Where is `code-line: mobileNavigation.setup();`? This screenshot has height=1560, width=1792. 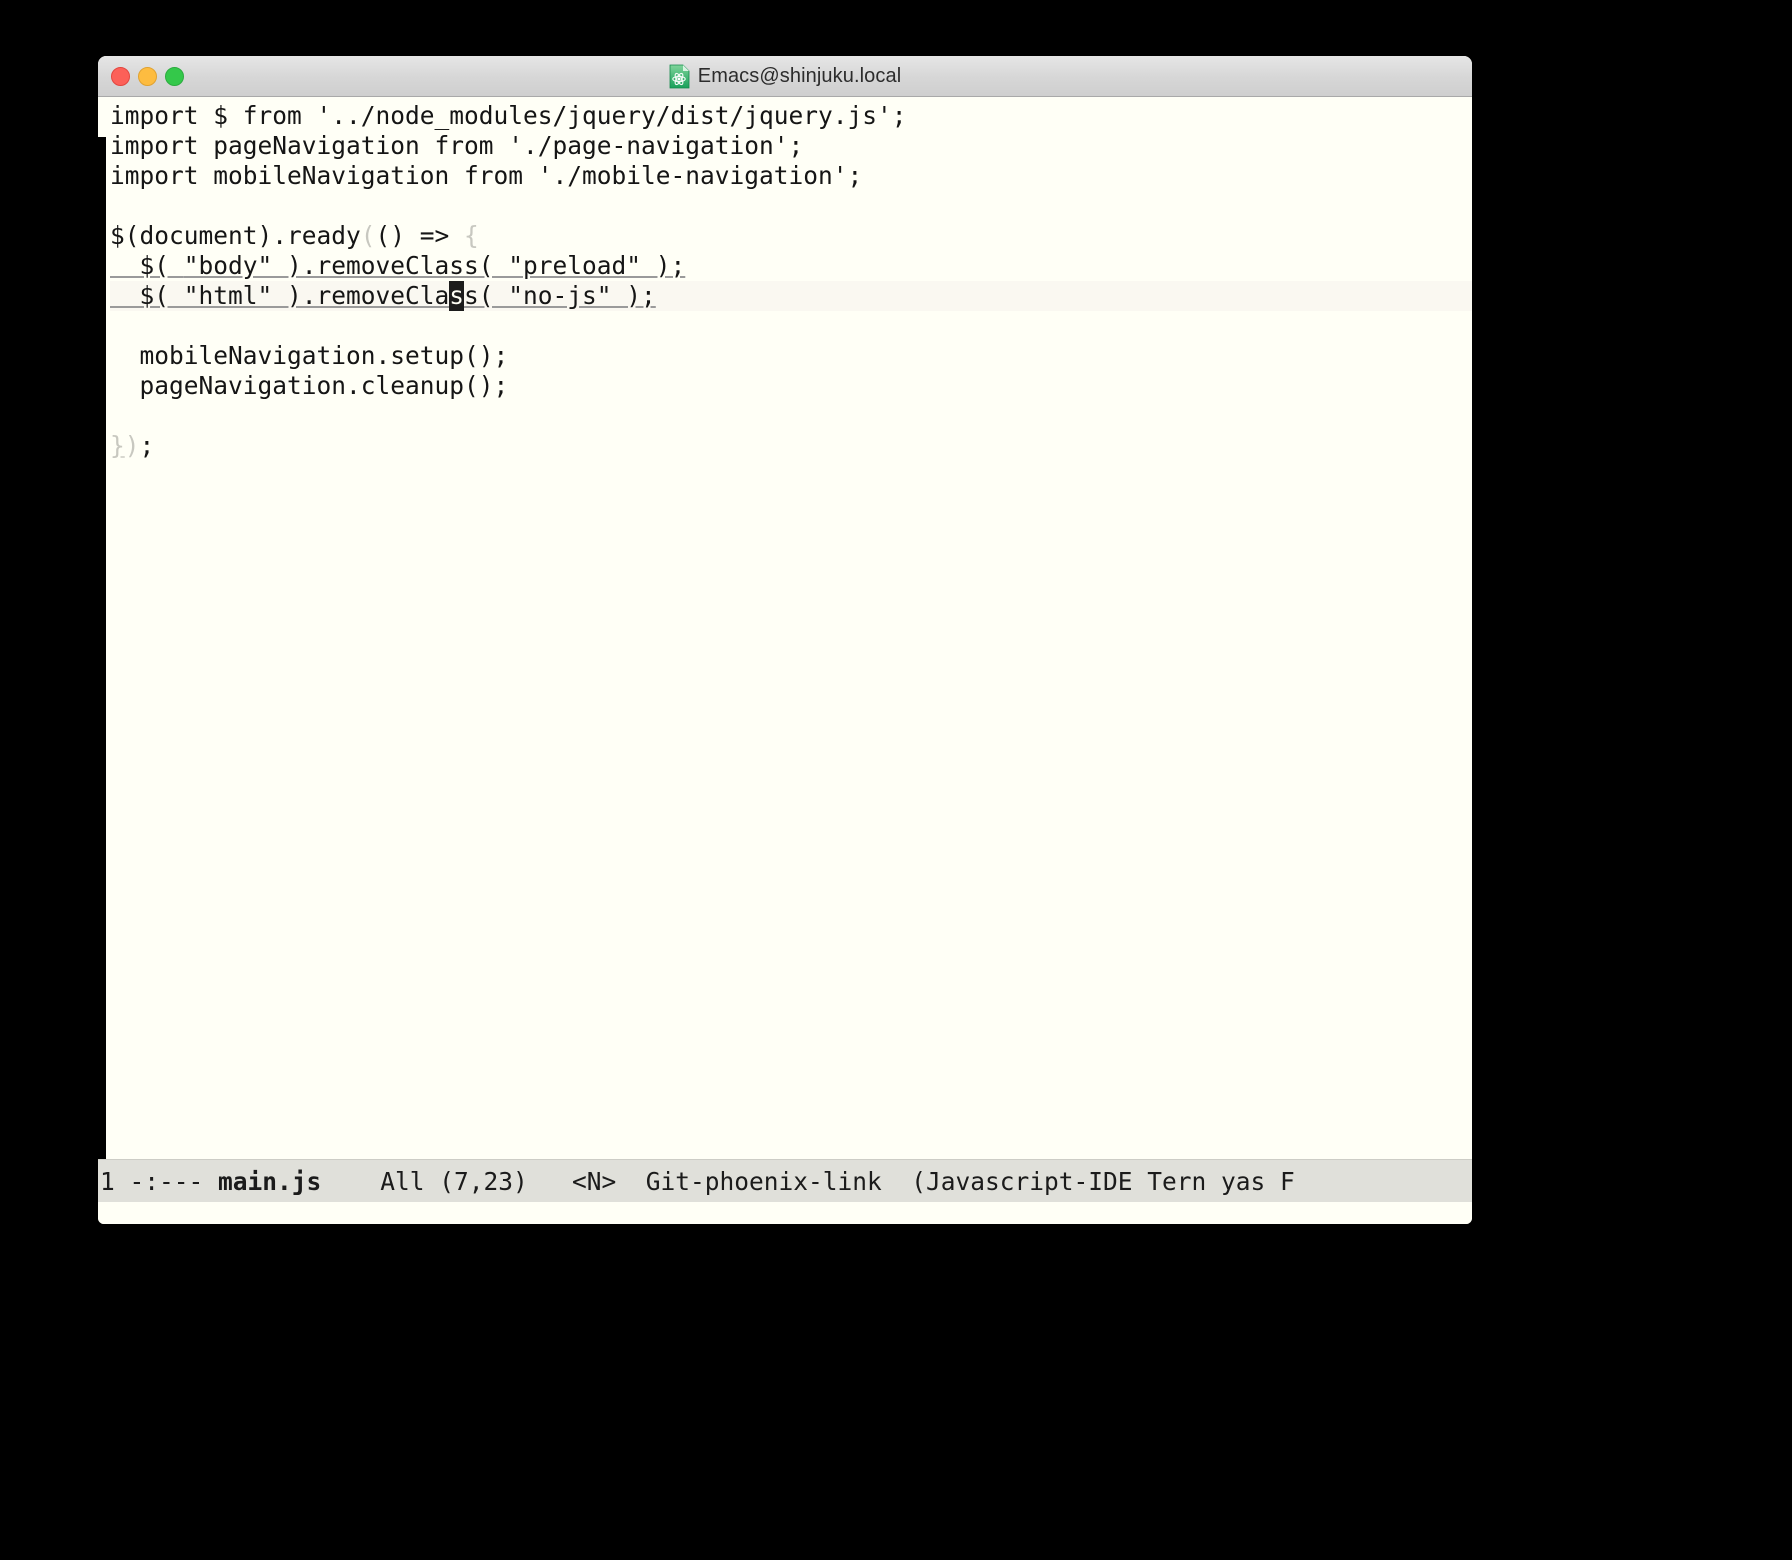
code-line: mobileNavigation.setup(); is located at coordinates (791, 356).